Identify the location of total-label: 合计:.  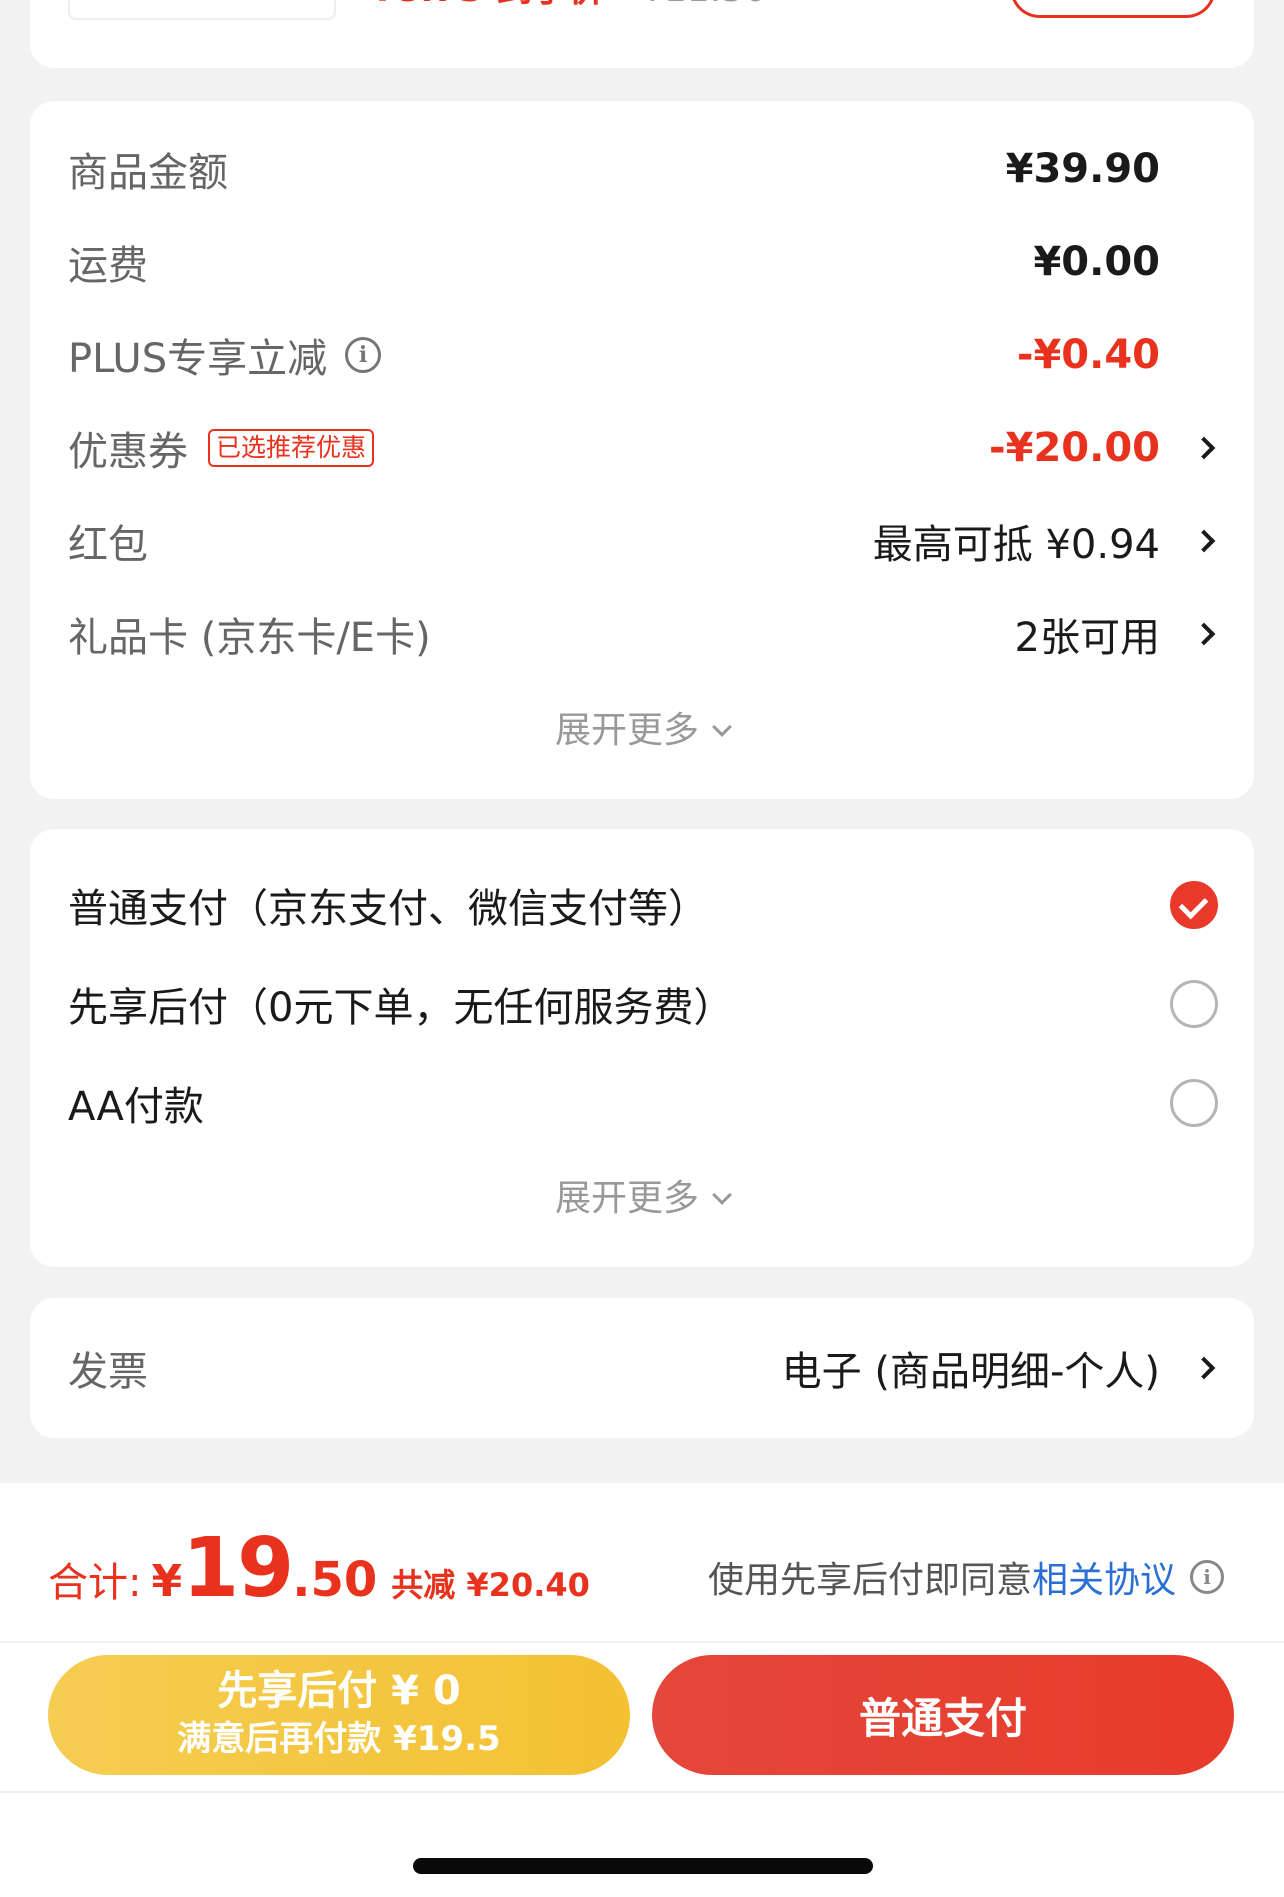
(95, 1583).